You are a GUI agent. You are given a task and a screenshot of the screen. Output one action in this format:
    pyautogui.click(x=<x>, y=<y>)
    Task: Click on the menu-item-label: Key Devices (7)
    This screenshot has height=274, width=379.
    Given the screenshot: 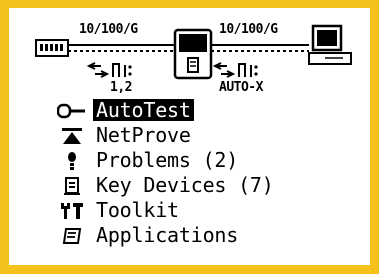 What is the action you would take?
    pyautogui.click(x=185, y=185)
    